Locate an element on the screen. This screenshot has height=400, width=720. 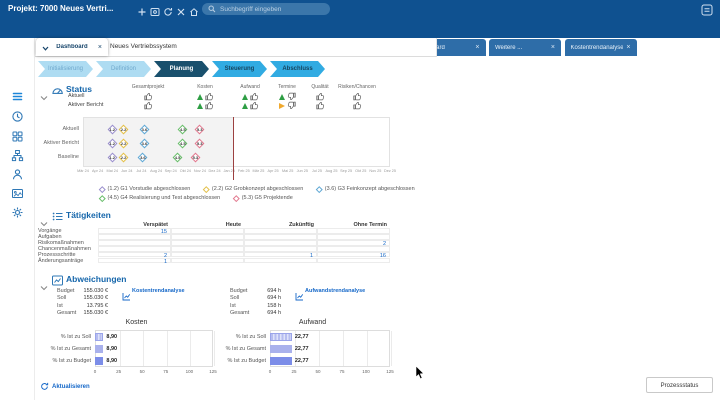
tab-kostentrendanalyse: Kostentrendanalyse × is located at coordinates (600, 47).